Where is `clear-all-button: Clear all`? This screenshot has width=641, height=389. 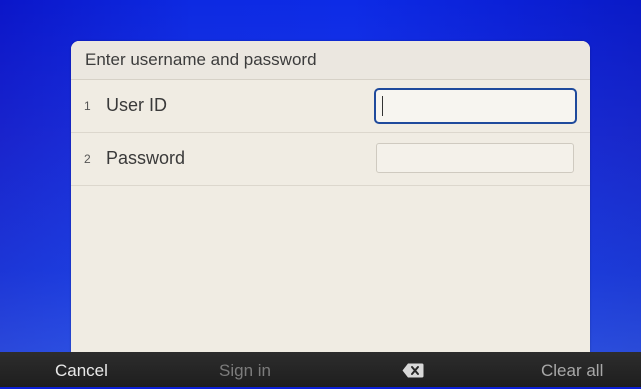
clear-all-button: Clear all is located at coordinates (572, 369).